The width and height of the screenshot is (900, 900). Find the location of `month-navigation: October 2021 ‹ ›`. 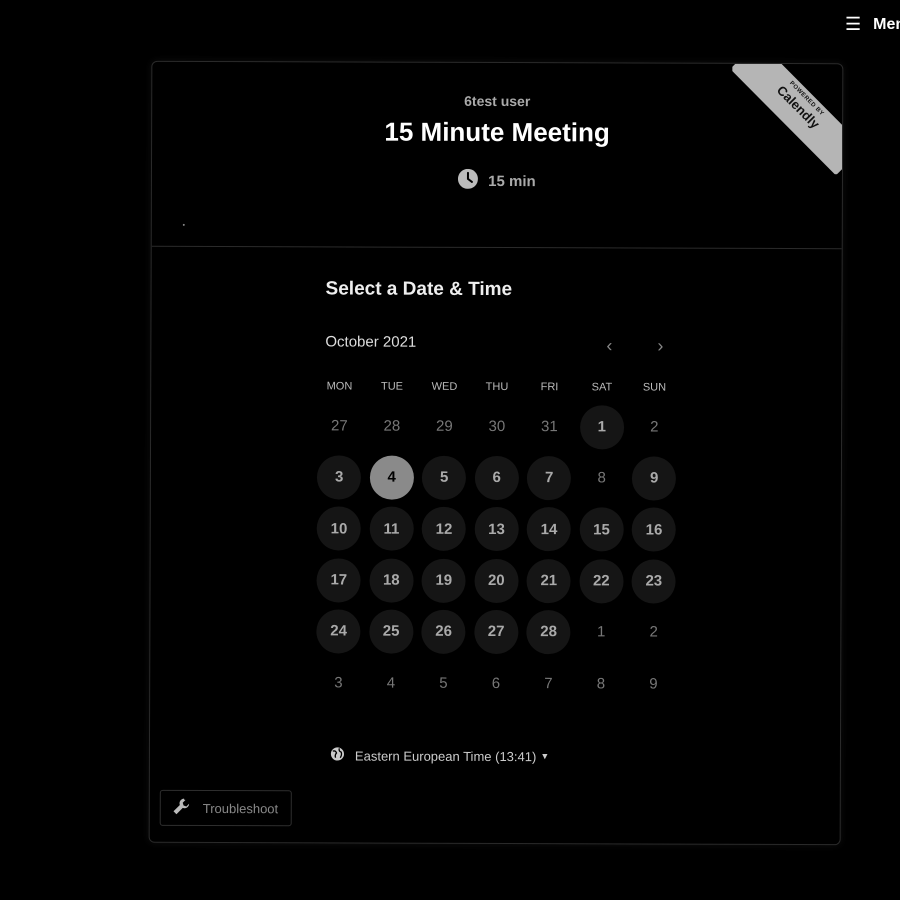

month-navigation: October 2021 ‹ › is located at coordinates (497, 344).